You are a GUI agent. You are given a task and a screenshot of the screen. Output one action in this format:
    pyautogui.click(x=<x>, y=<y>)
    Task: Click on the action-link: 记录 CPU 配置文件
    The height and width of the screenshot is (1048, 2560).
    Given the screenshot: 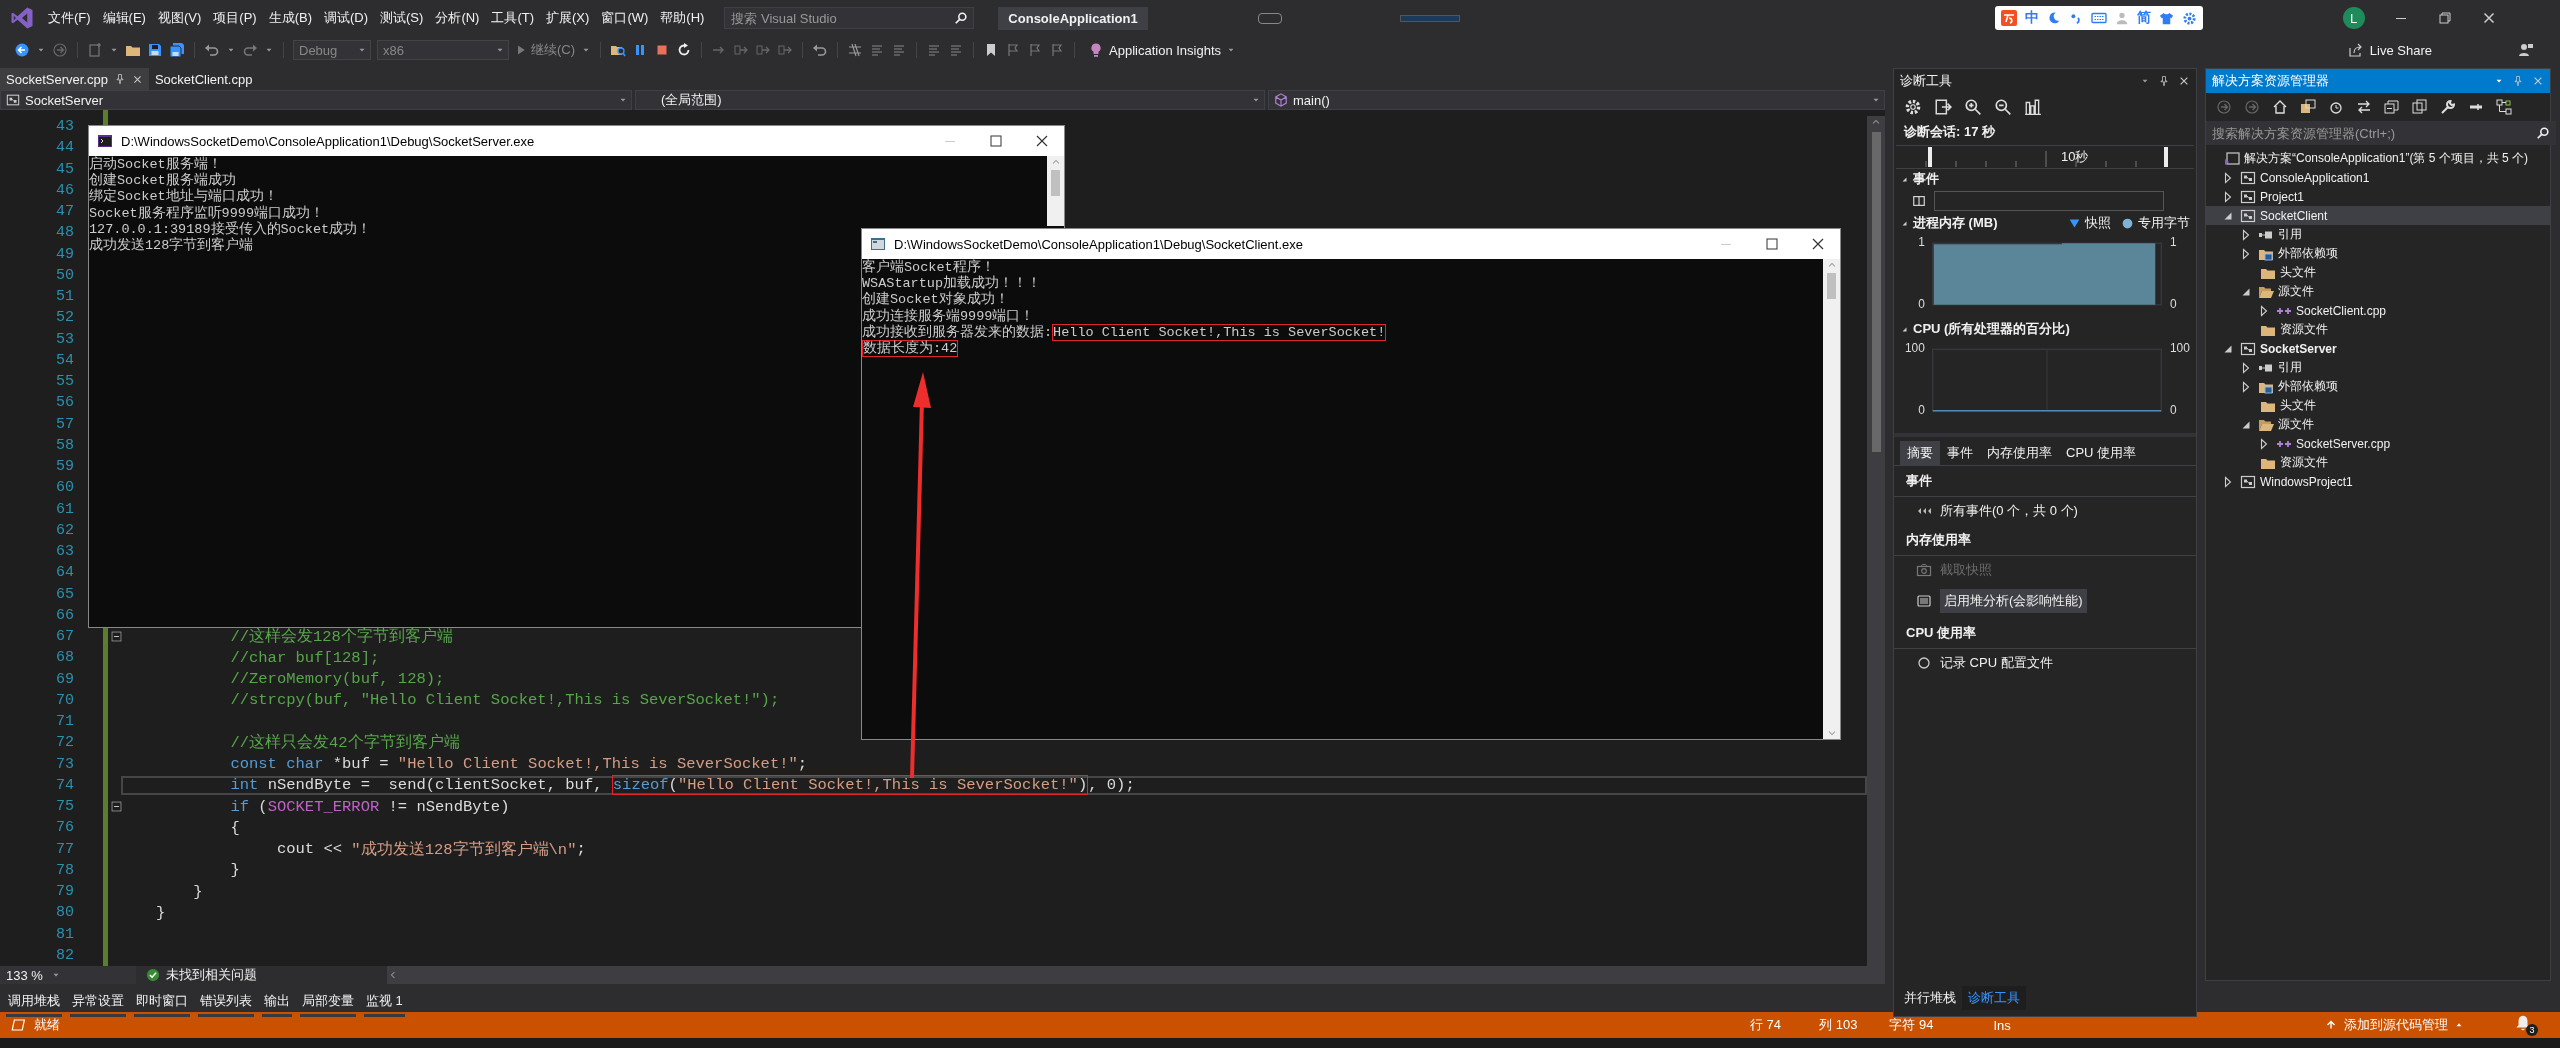 What is the action you would take?
    pyautogui.click(x=1996, y=663)
    